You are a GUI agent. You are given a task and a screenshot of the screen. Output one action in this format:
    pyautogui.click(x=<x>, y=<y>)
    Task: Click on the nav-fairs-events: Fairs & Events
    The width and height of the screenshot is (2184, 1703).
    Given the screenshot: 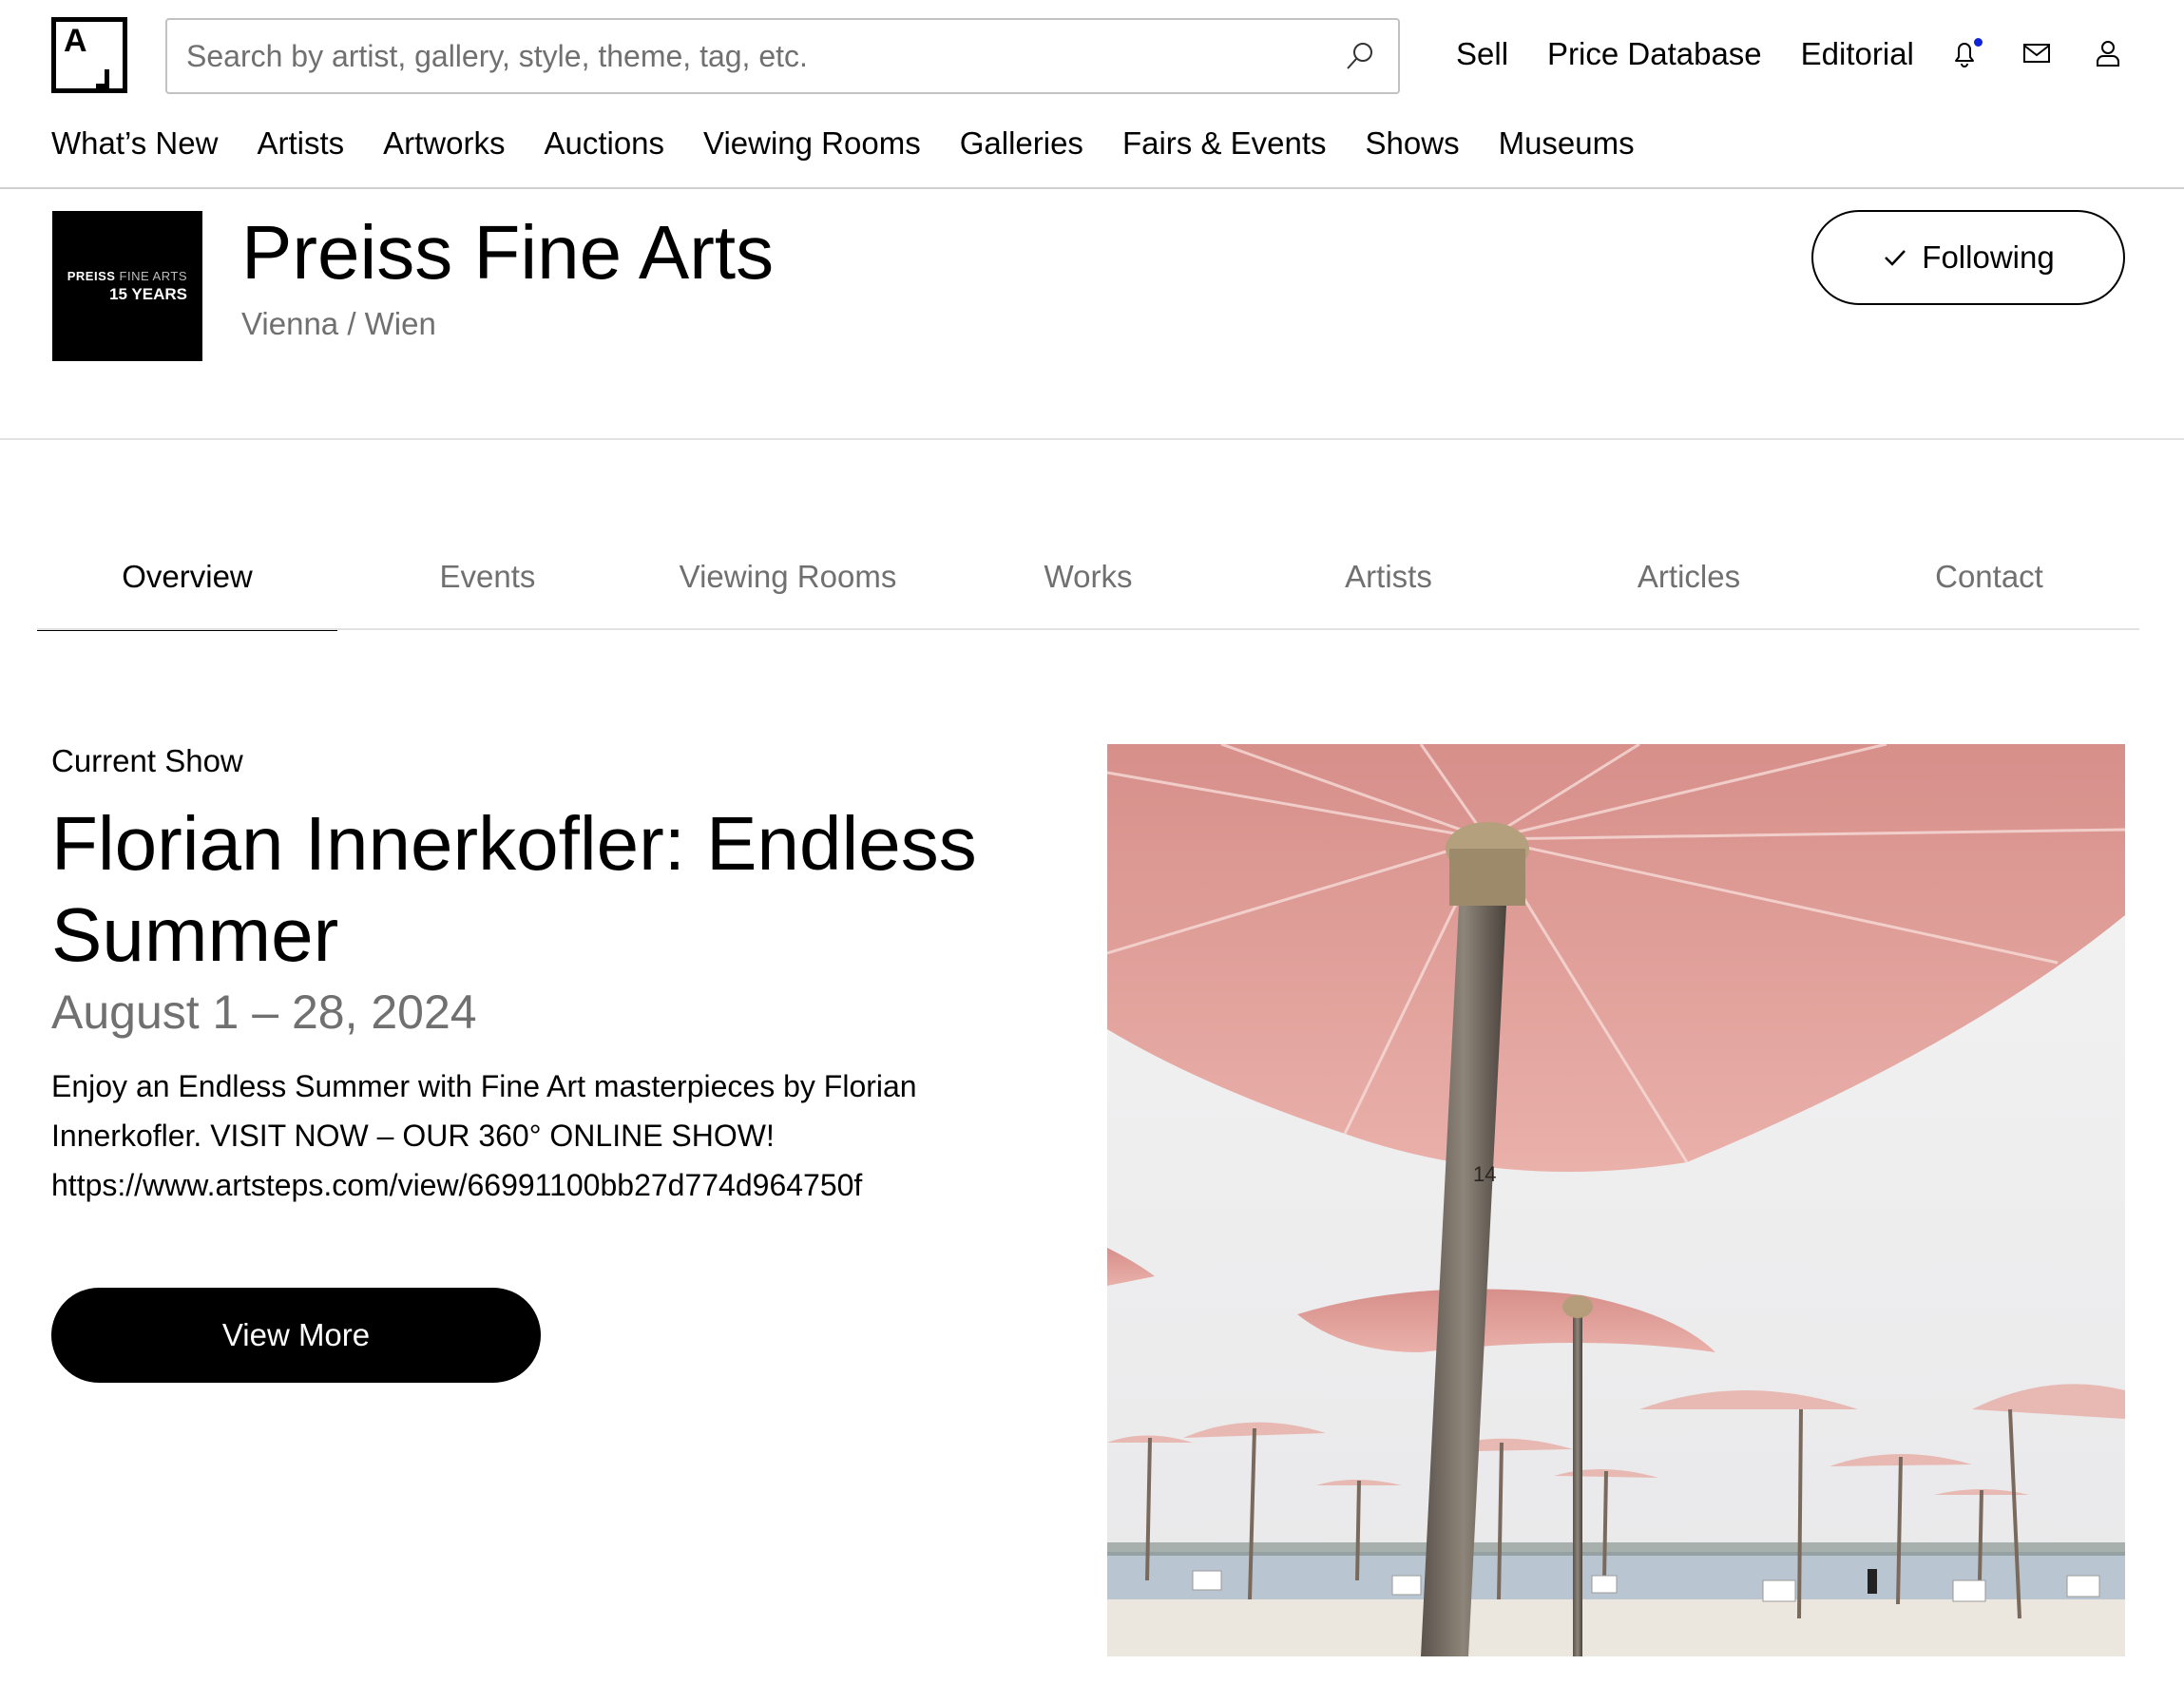 What is the action you would take?
    pyautogui.click(x=1224, y=143)
    